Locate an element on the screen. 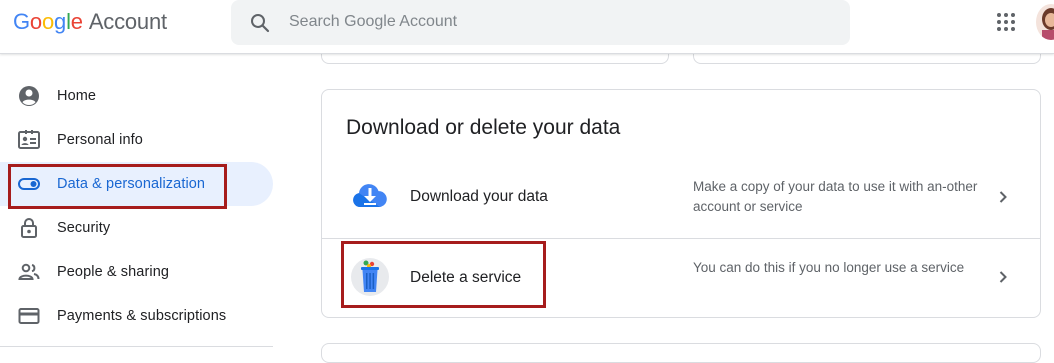  sidebar-item-data-personalization: Data & personalization is located at coordinates (136, 184).